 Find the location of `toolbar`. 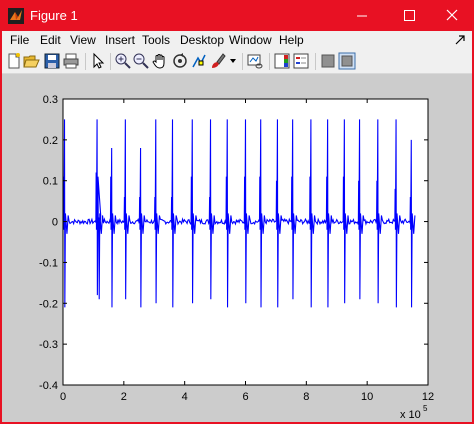

toolbar is located at coordinates (237, 61).